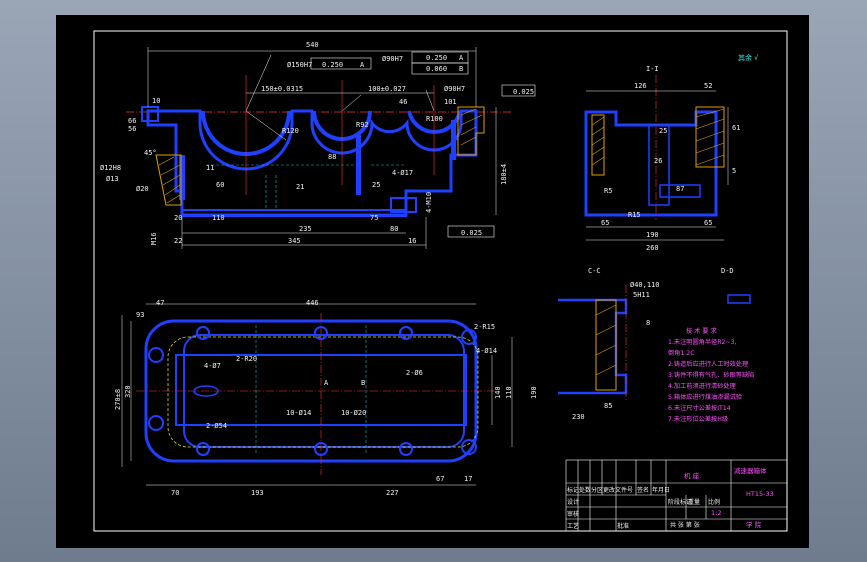  Describe the element at coordinates (110, 168) in the screenshot. I see `dim-hole-1: Ø12H8` at that location.